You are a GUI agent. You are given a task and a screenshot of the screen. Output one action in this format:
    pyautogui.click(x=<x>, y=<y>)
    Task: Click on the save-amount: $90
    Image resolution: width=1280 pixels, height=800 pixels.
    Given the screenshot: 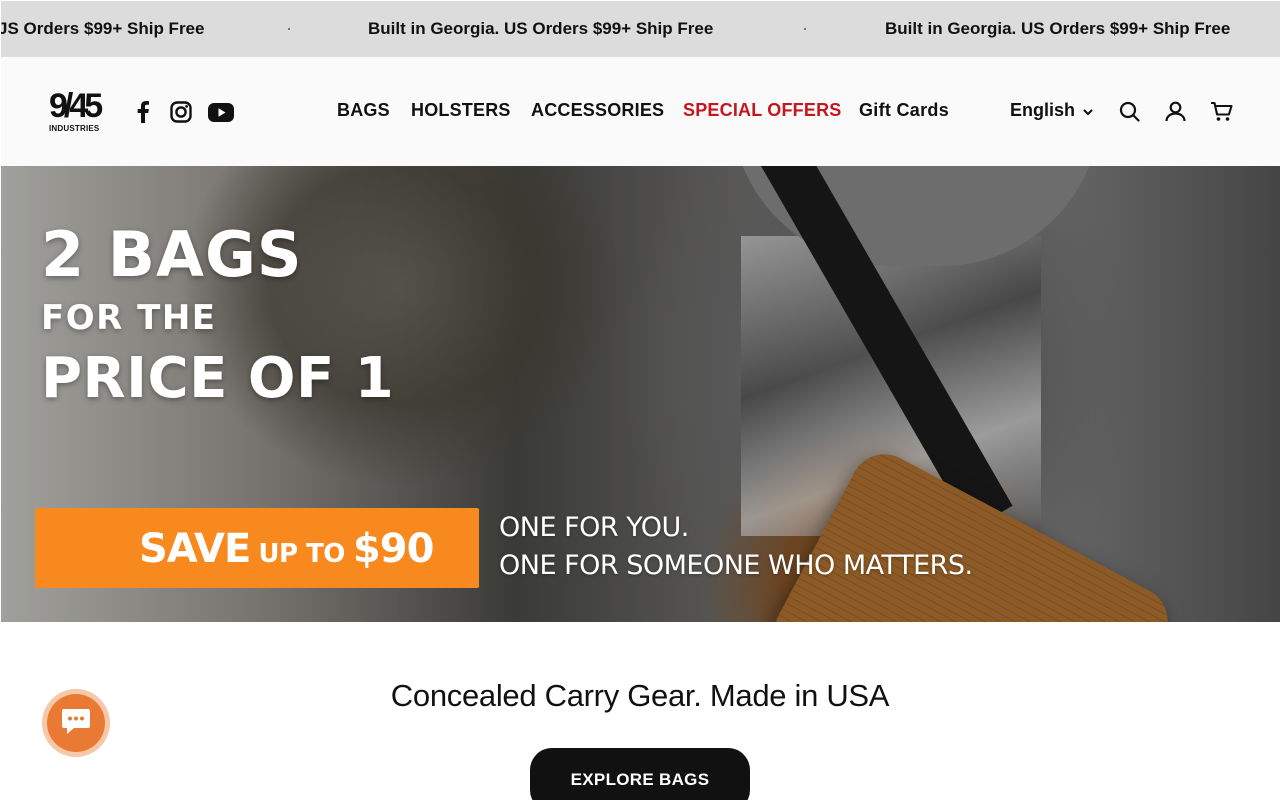 What is the action you would take?
    pyautogui.click(x=393, y=549)
    